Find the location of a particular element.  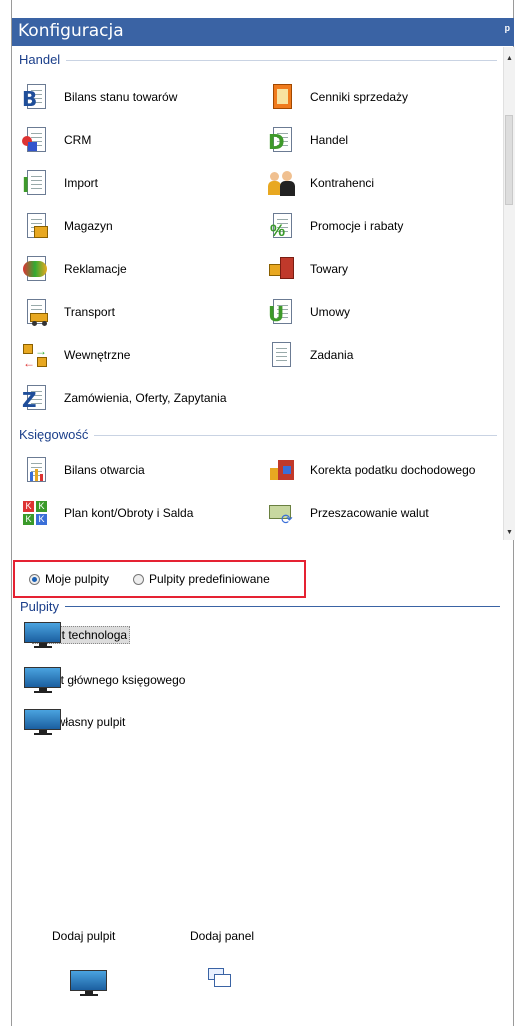

currency-revaluation-icon: ⟳ is located at coordinates (282, 513).